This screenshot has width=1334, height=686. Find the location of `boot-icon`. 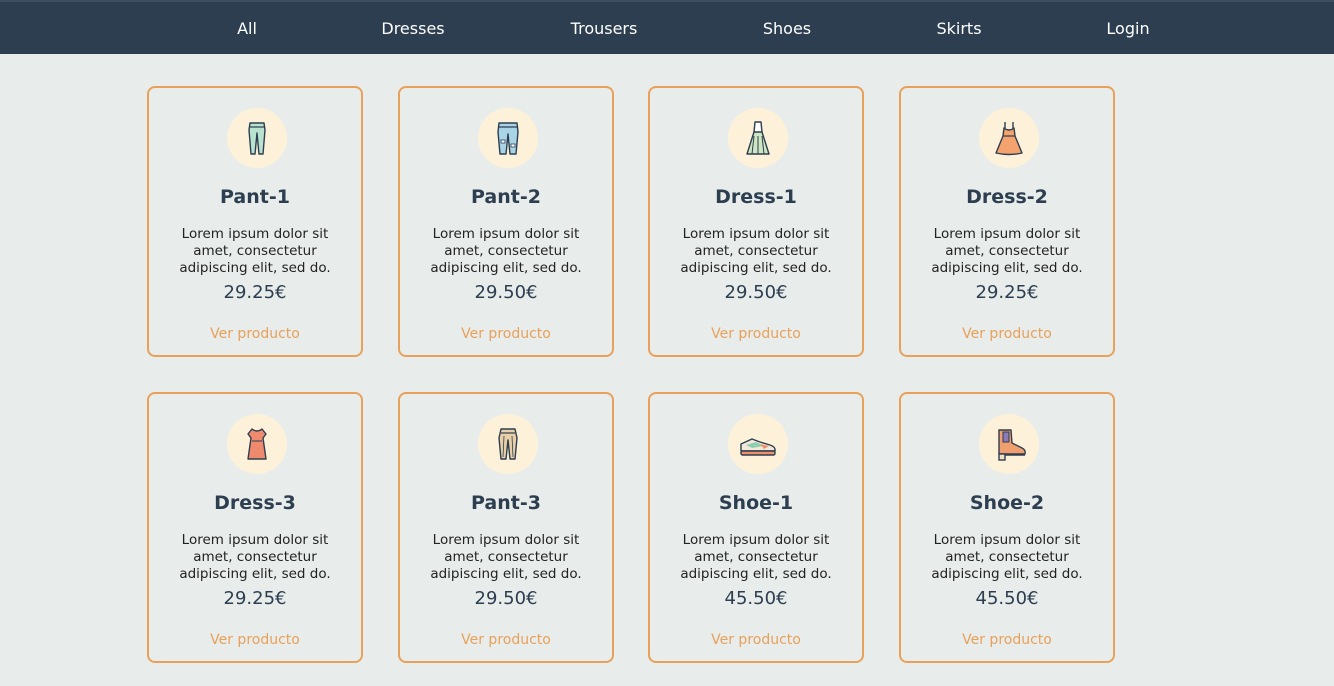

boot-icon is located at coordinates (1012, 445).